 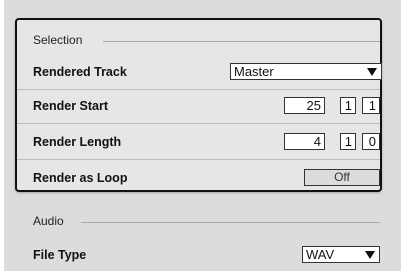 I want to click on render-length-sixteenths-field: 0, so click(x=371, y=141).